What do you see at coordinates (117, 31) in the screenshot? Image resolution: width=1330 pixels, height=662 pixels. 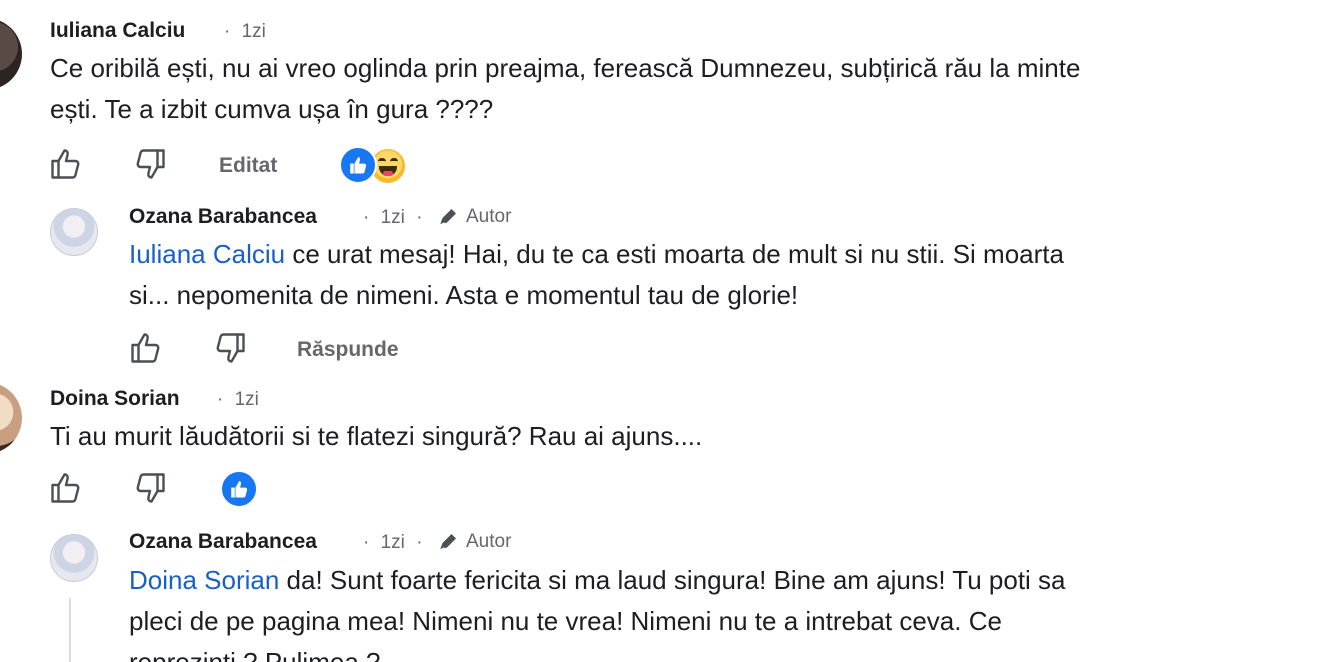 I see `comment-author: Iuliana Calciu` at bounding box center [117, 31].